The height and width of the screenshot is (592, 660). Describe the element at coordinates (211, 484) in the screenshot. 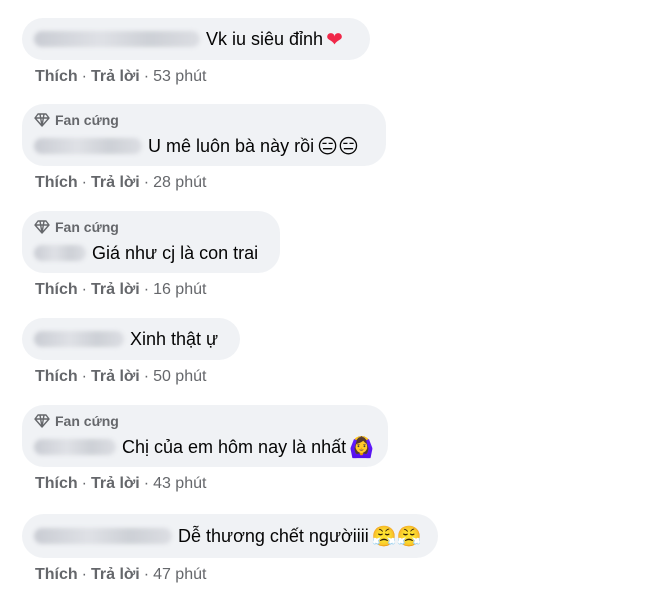

I see `comment-actions: Thích · Trả lời · 43 phút` at that location.